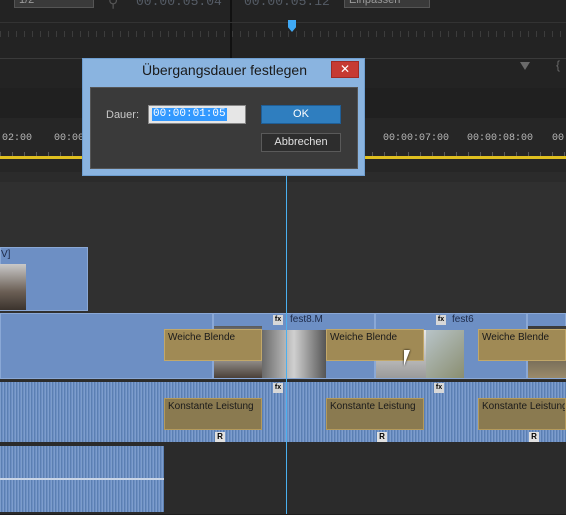 Image resolution: width=566 pixels, height=515 pixels. Describe the element at coordinates (179, 4) in the screenshot. I see `source-timecode: 00:00:05:04` at that location.